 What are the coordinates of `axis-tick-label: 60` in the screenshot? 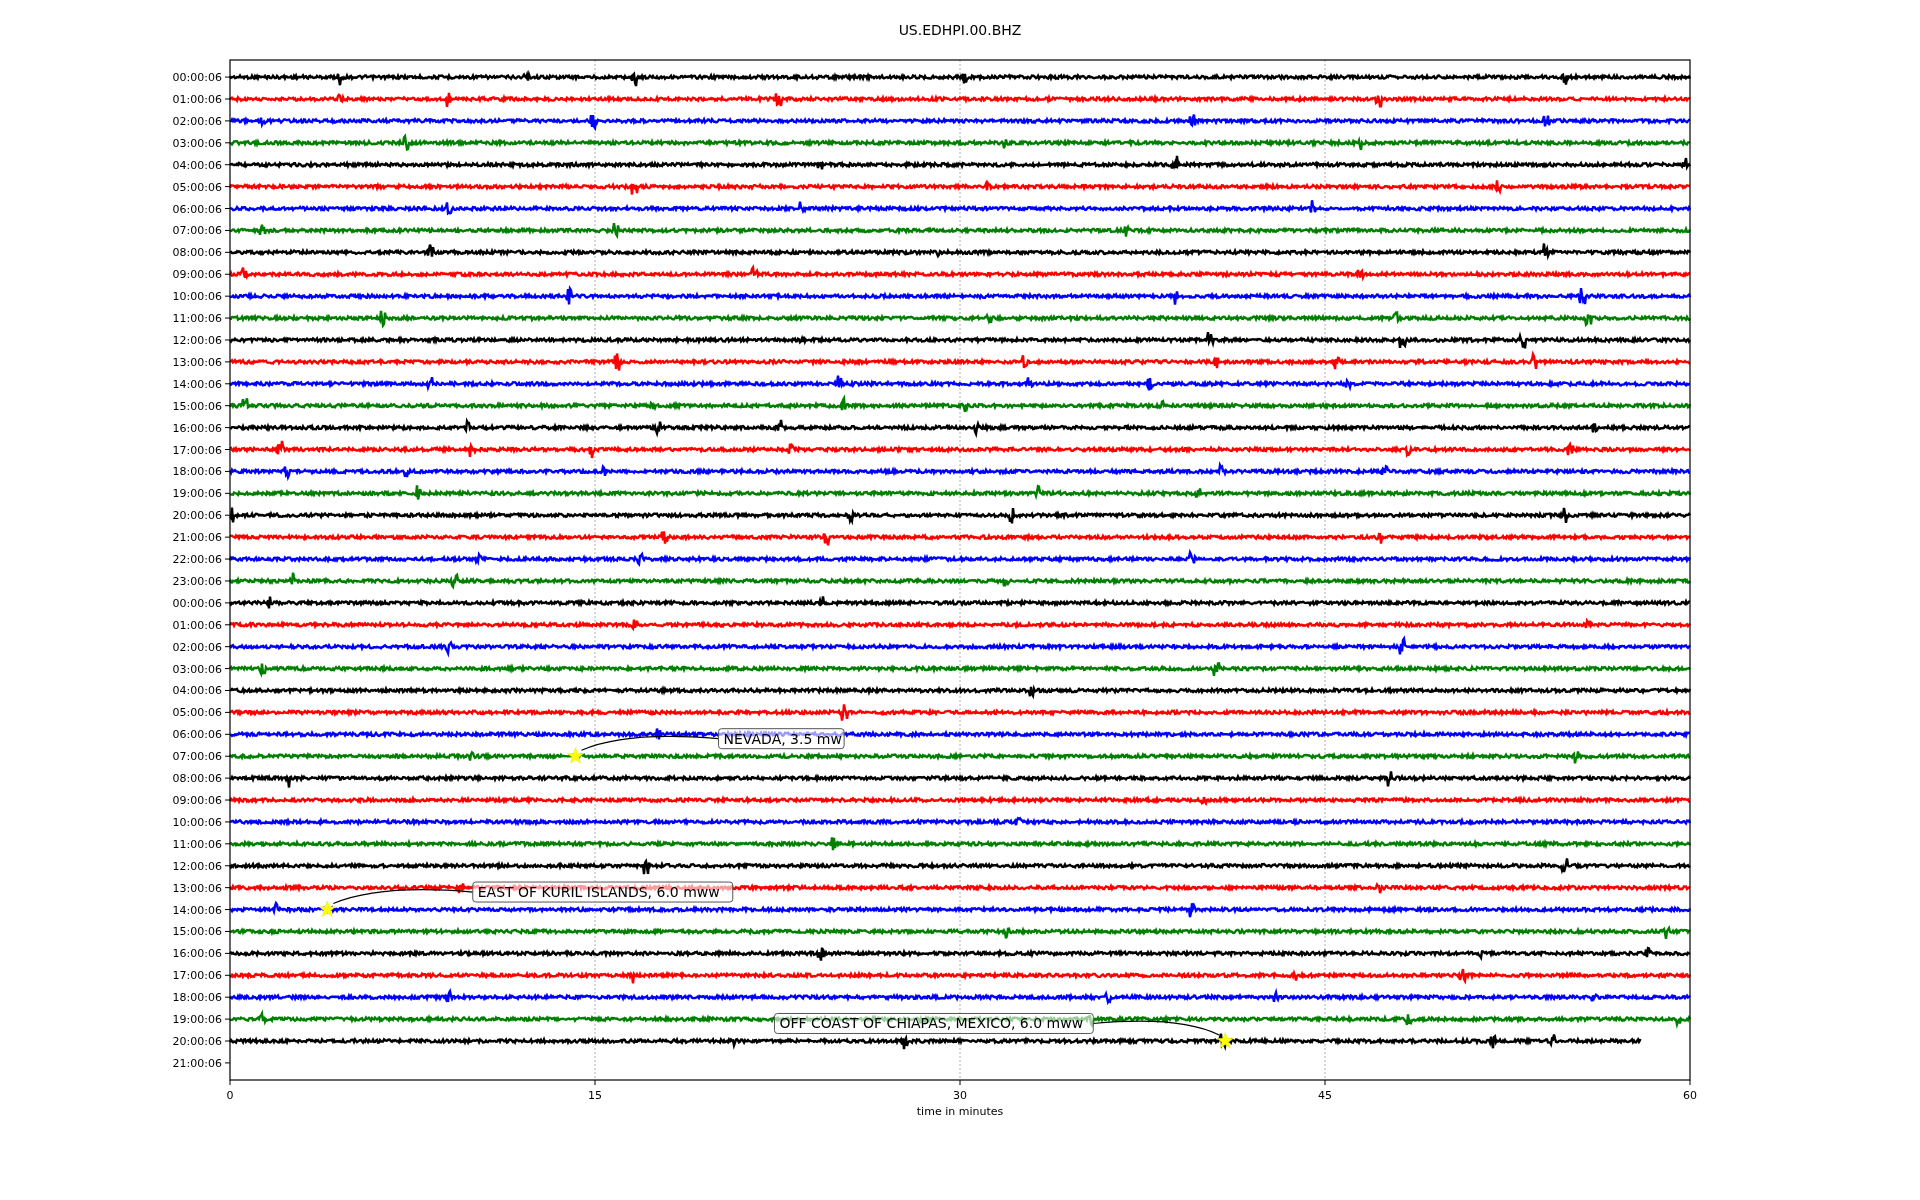 It's located at (1690, 1095).